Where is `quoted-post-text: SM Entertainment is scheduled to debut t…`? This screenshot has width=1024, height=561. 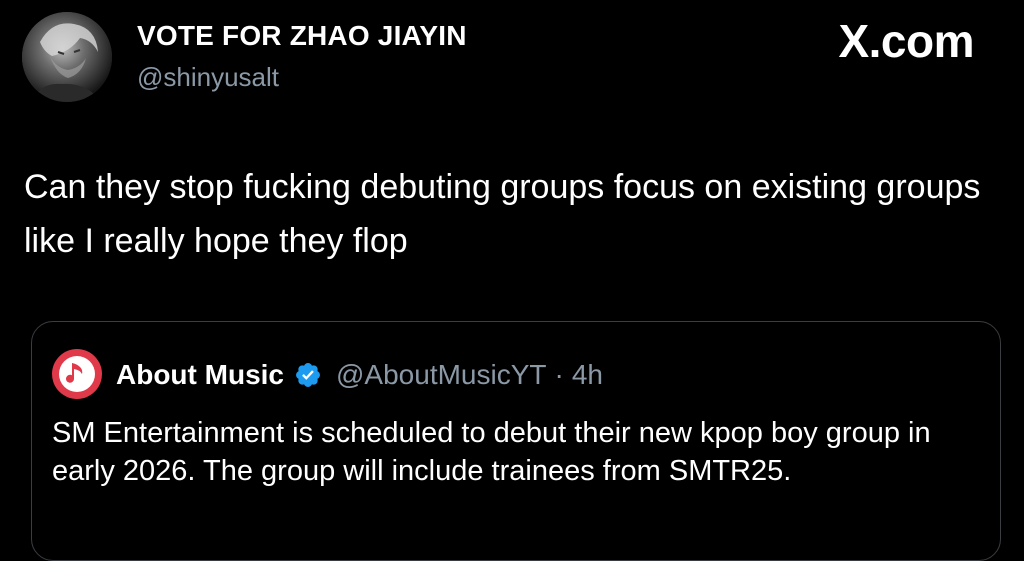 quoted-post-text: SM Entertainment is scheduled to debut t… is located at coordinates (491, 452).